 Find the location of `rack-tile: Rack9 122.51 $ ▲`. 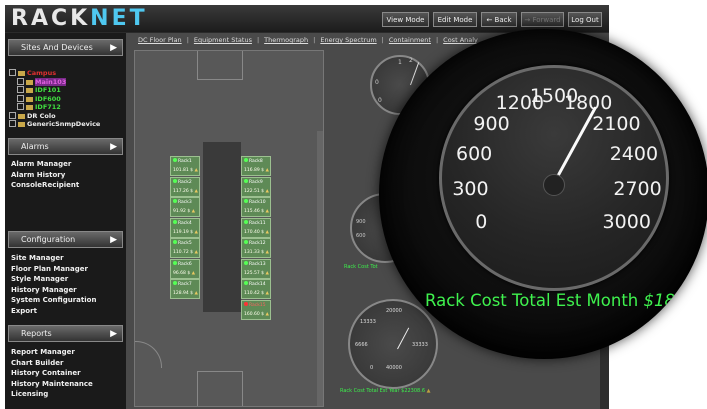

rack-tile: Rack9 122.51 $ ▲ is located at coordinates (256, 186).